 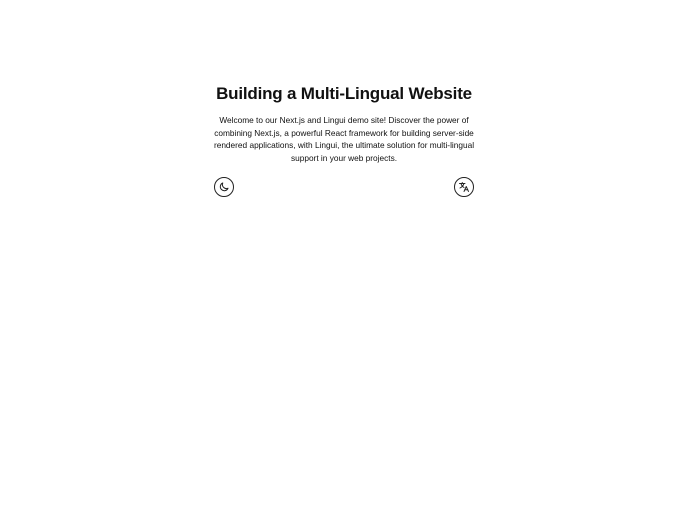 I want to click on moon-icon, so click(x=224, y=187).